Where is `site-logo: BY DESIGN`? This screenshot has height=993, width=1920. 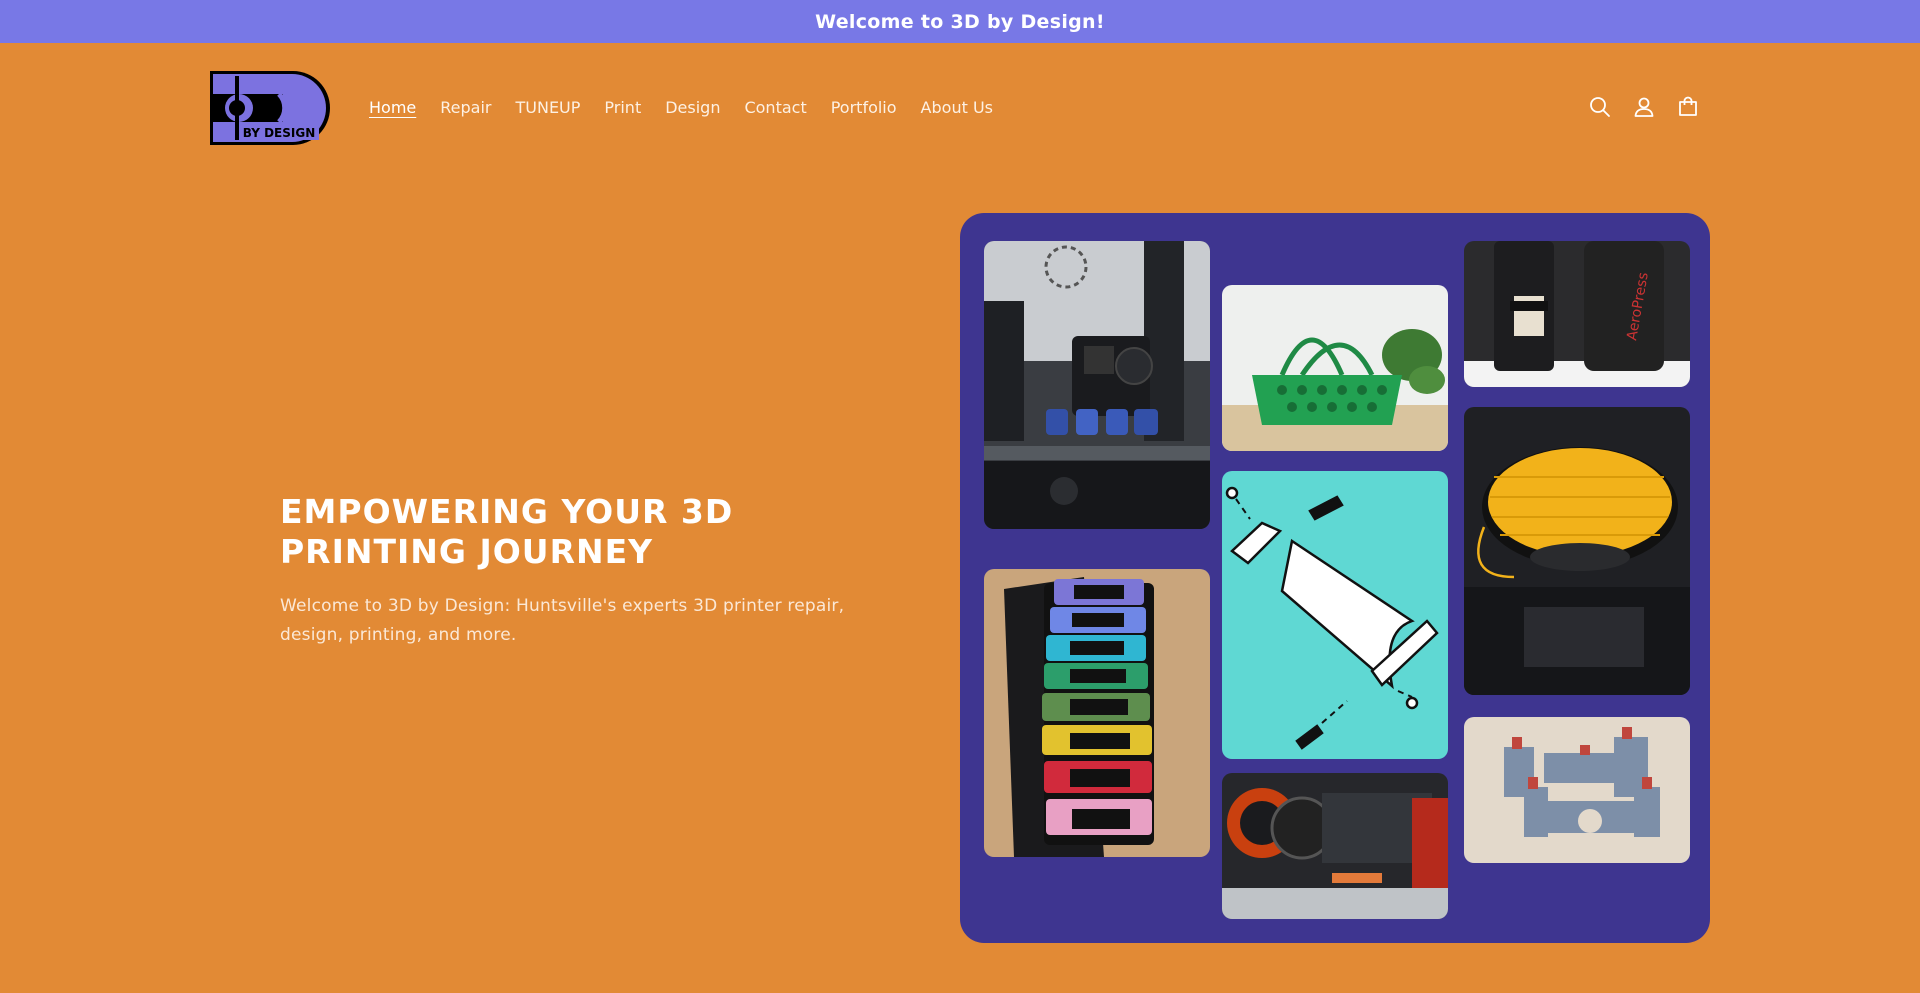 site-logo: BY DESIGN is located at coordinates (270, 108).